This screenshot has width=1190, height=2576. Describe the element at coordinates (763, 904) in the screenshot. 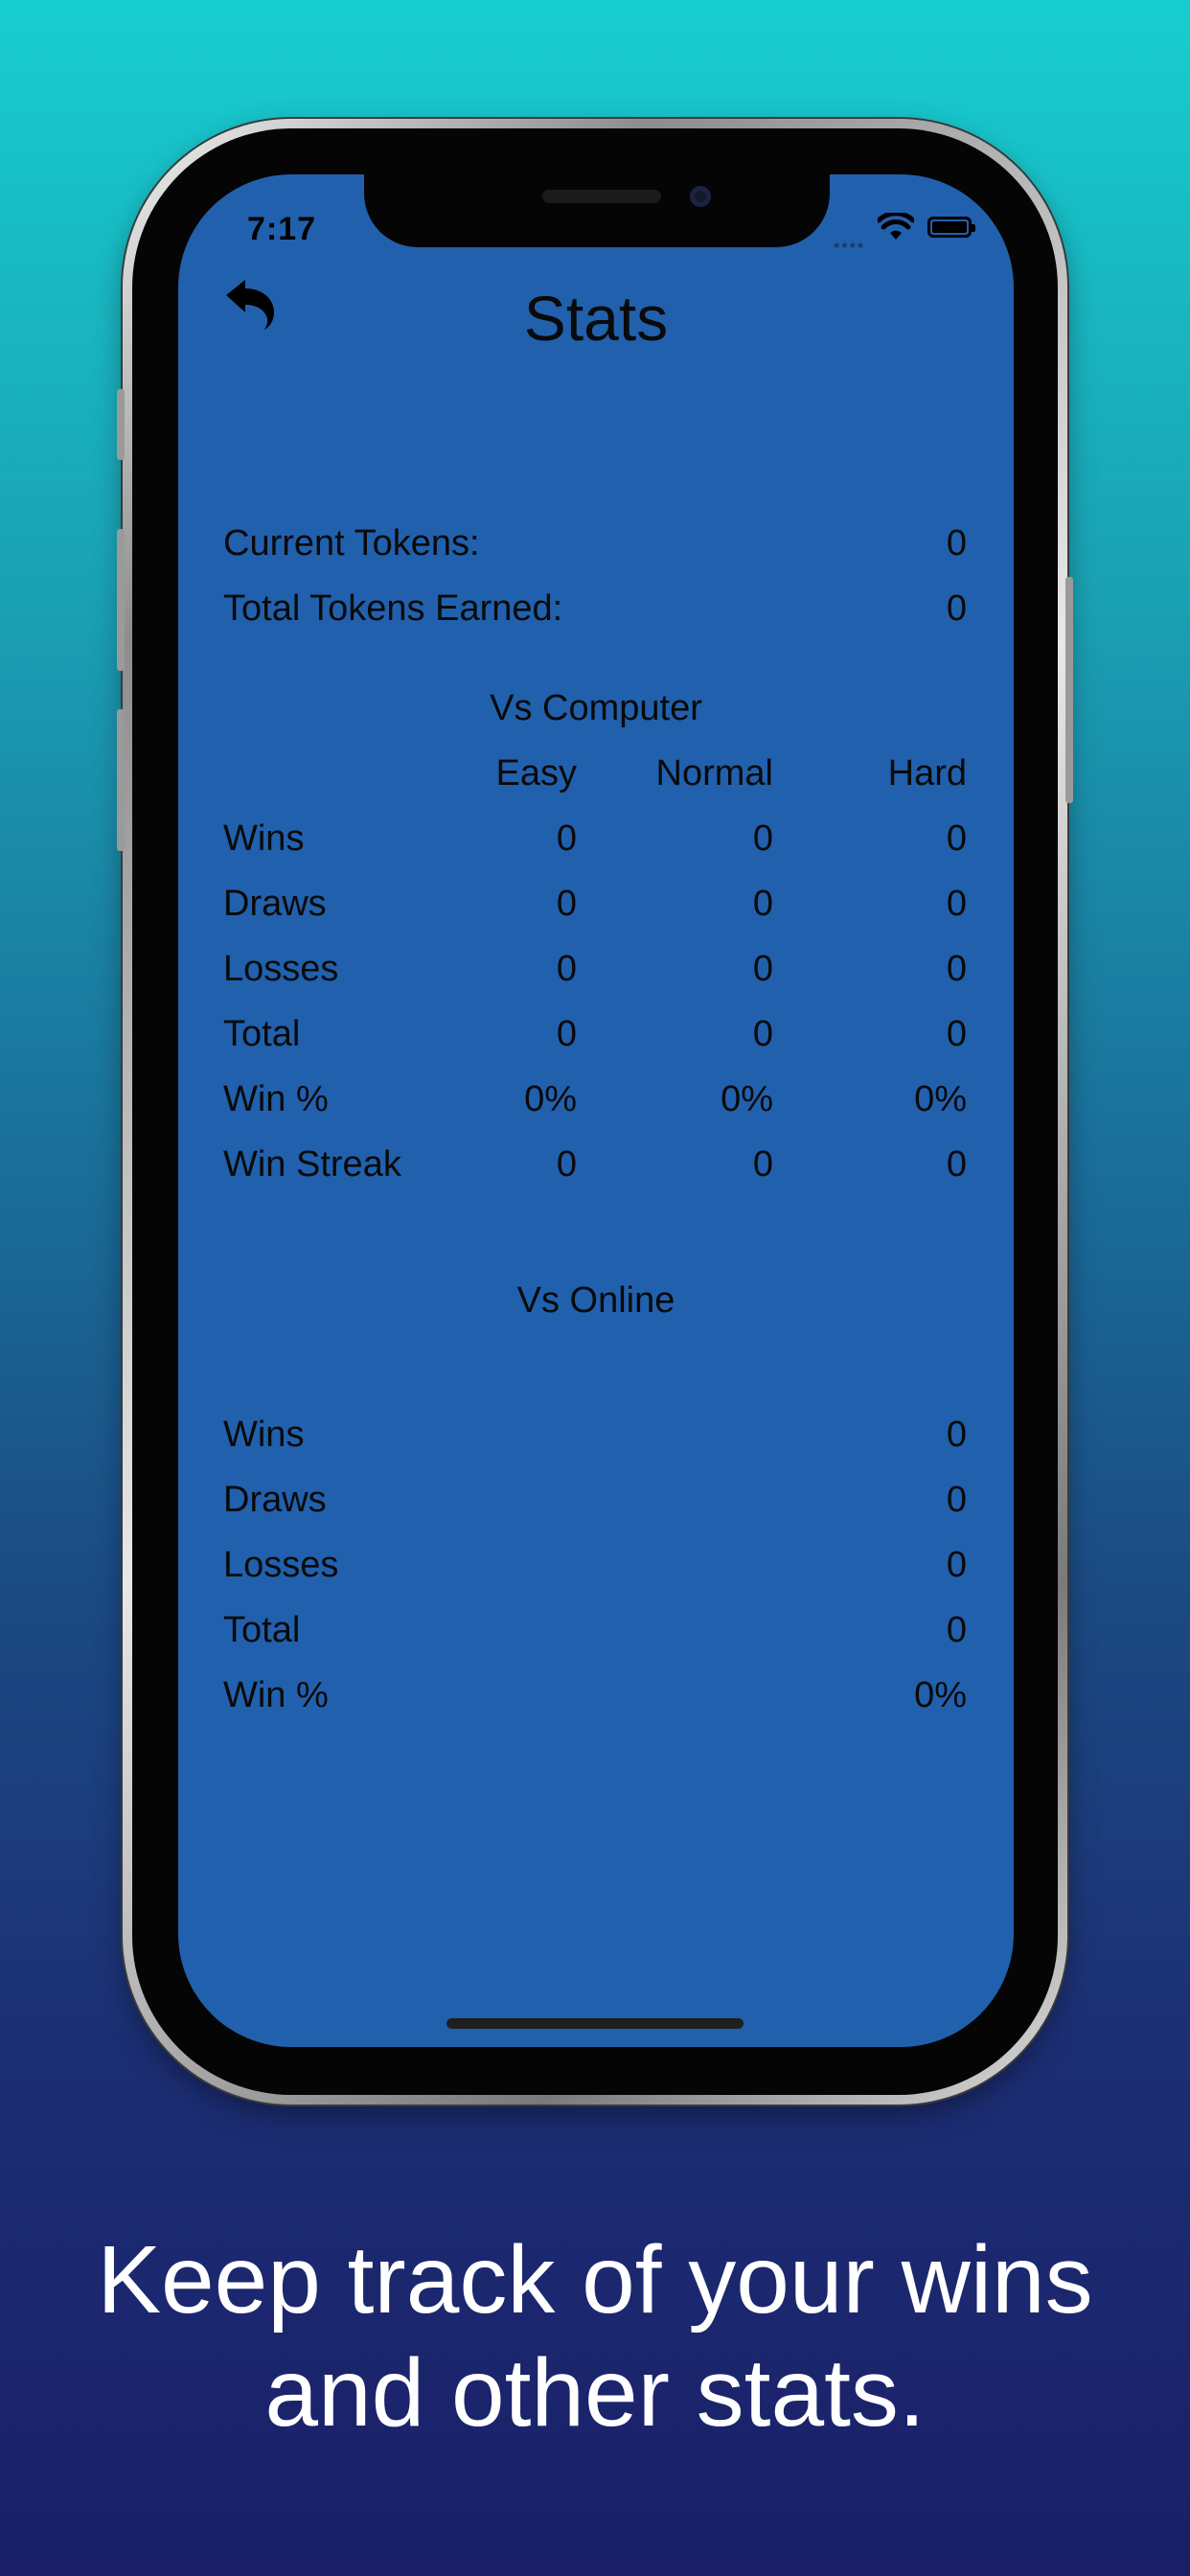

I see `computer-draws-normal: 0` at that location.